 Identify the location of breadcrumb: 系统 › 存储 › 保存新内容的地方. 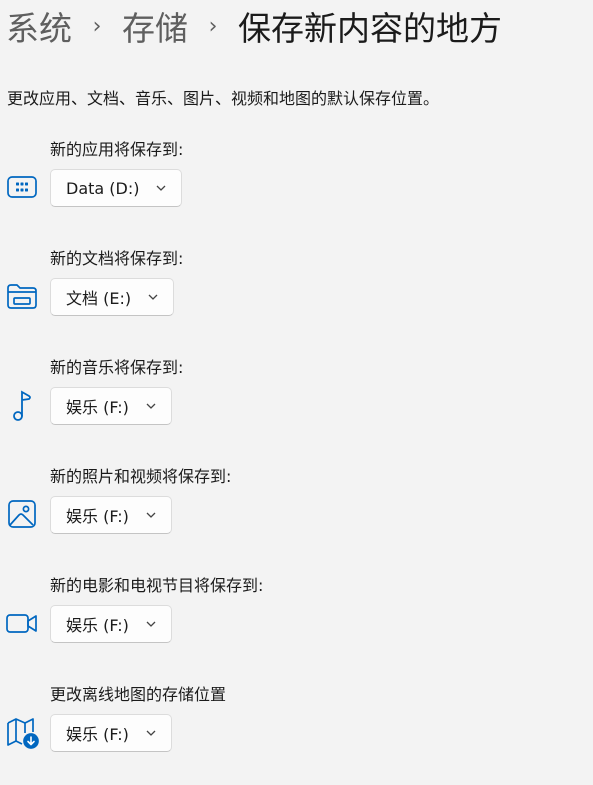
(254, 26).